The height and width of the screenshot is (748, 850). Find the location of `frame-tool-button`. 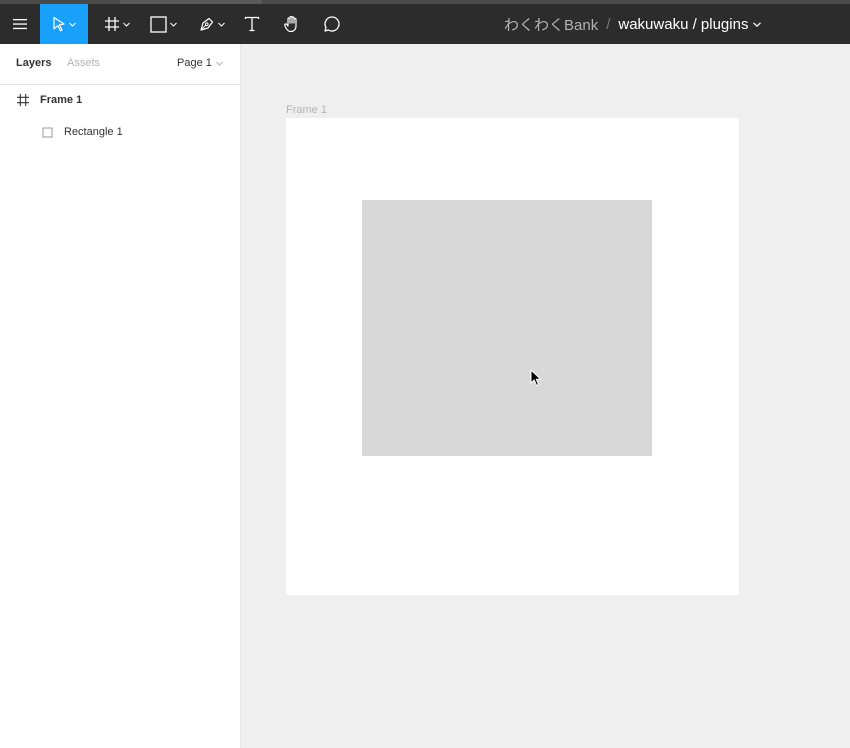

frame-tool-button is located at coordinates (117, 24).